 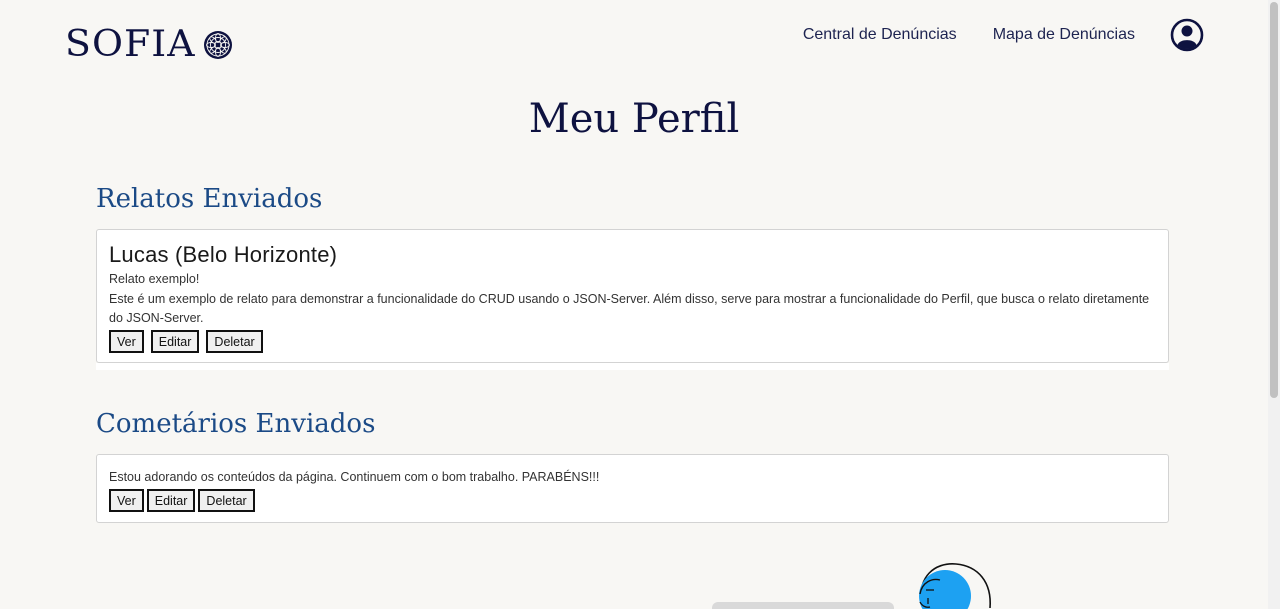 What do you see at coordinates (209, 199) in the screenshot?
I see `relatos-section-title: Relatos Enviados` at bounding box center [209, 199].